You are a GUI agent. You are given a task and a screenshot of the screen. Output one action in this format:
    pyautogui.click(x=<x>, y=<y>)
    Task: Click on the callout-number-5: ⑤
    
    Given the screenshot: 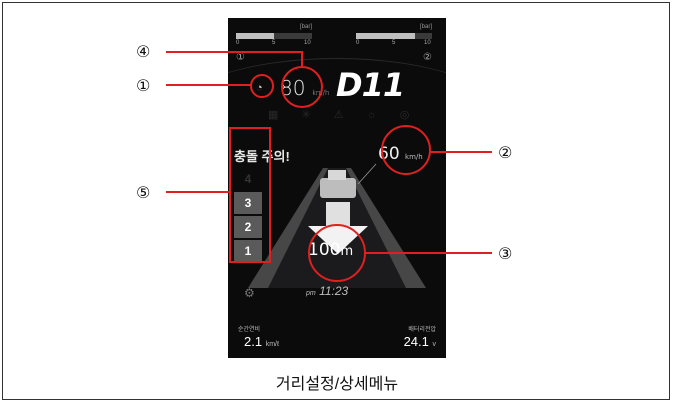 What is the action you would take?
    pyautogui.click(x=143, y=192)
    